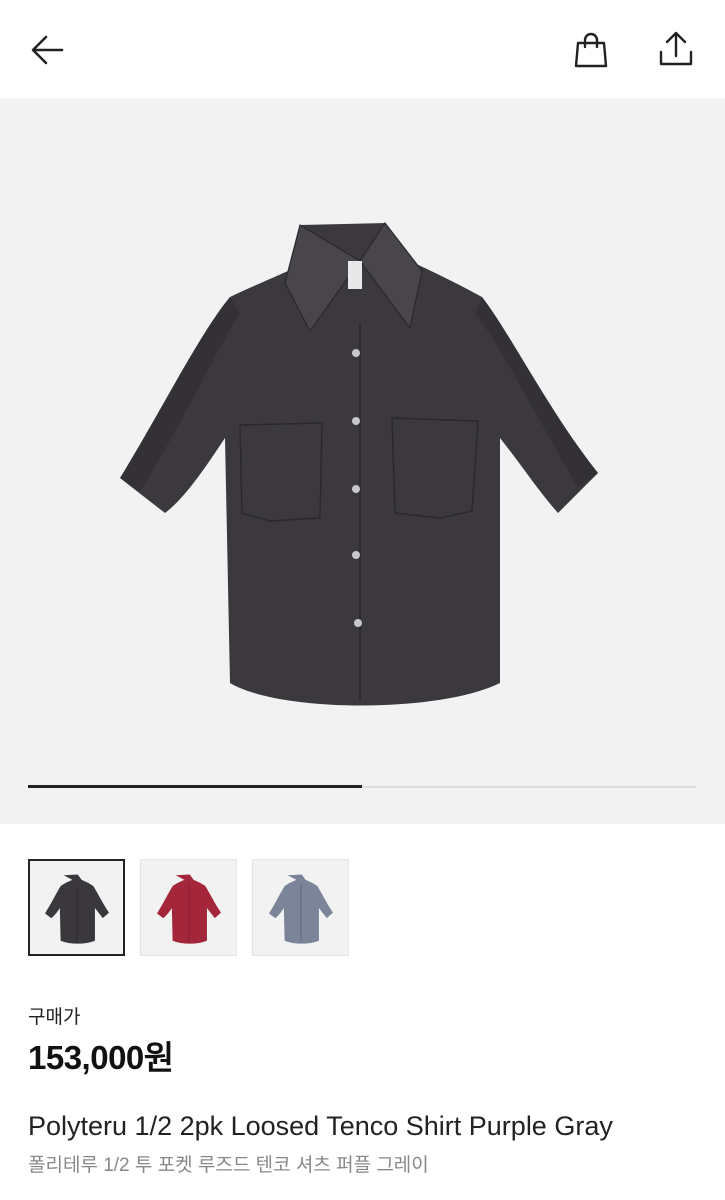  I want to click on product-name-korean: 폴리테루 1/2 투 포켓 루즈드 텐코 셔츠 퍼플 그레이, so click(228, 1165).